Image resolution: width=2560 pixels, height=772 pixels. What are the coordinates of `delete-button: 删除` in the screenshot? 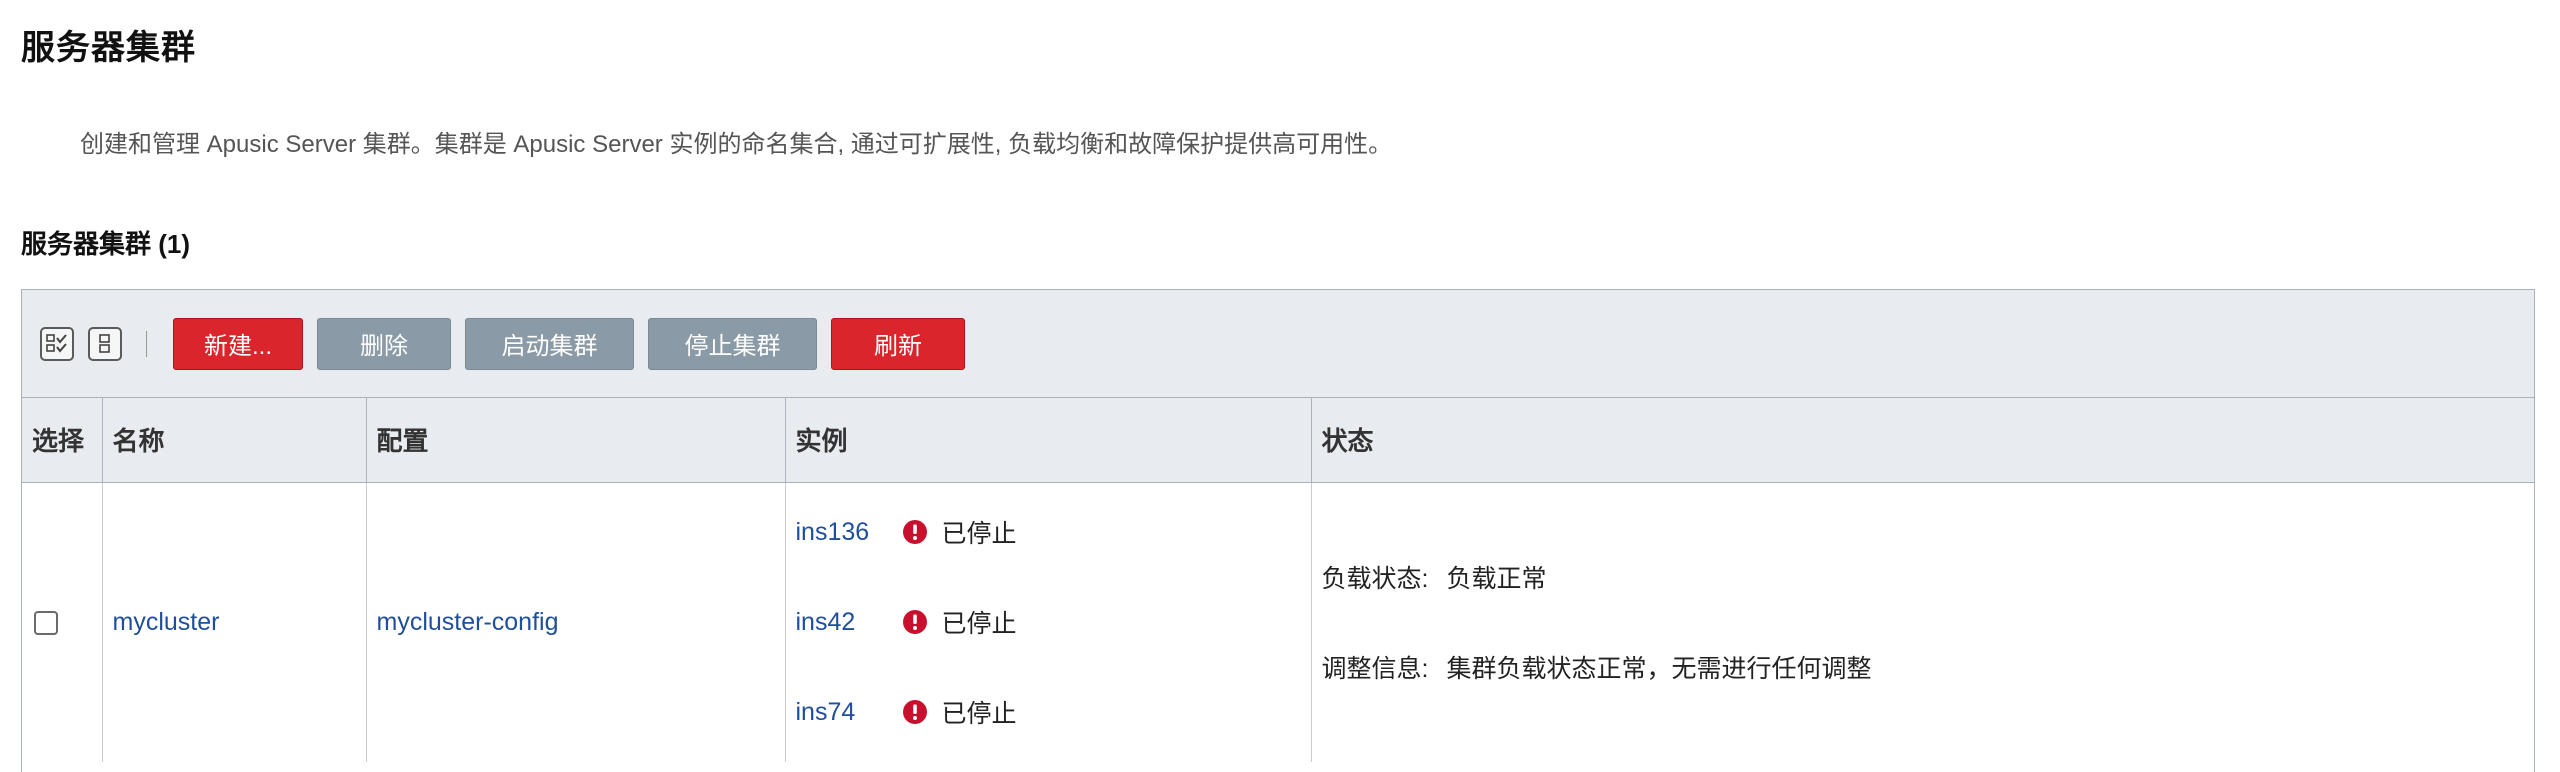 It's located at (384, 343).